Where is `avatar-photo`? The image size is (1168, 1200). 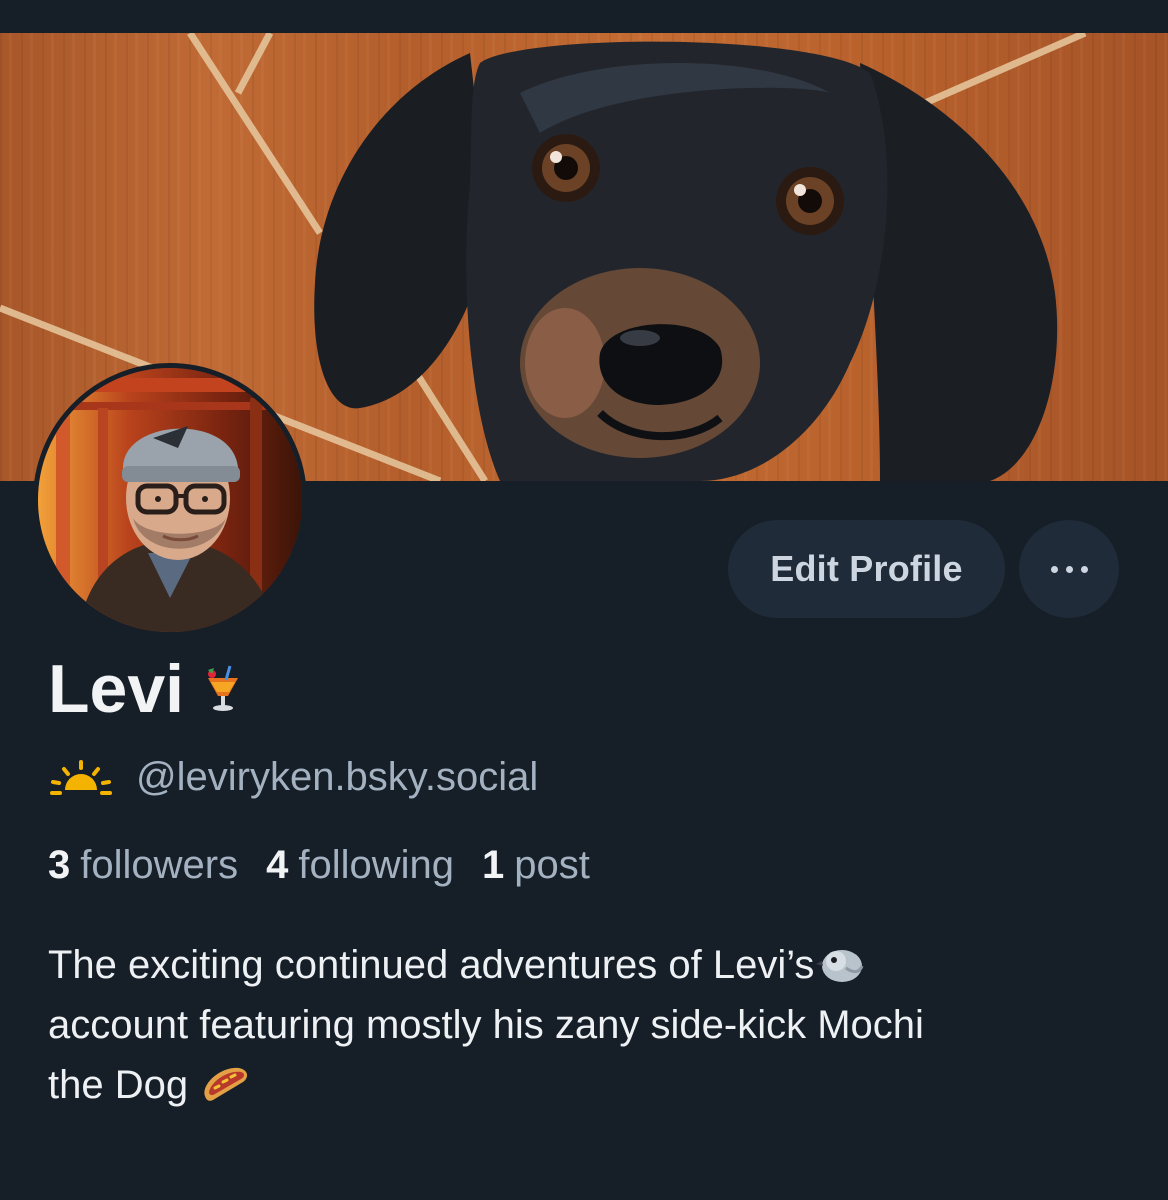
avatar-photo is located at coordinates (170, 500).